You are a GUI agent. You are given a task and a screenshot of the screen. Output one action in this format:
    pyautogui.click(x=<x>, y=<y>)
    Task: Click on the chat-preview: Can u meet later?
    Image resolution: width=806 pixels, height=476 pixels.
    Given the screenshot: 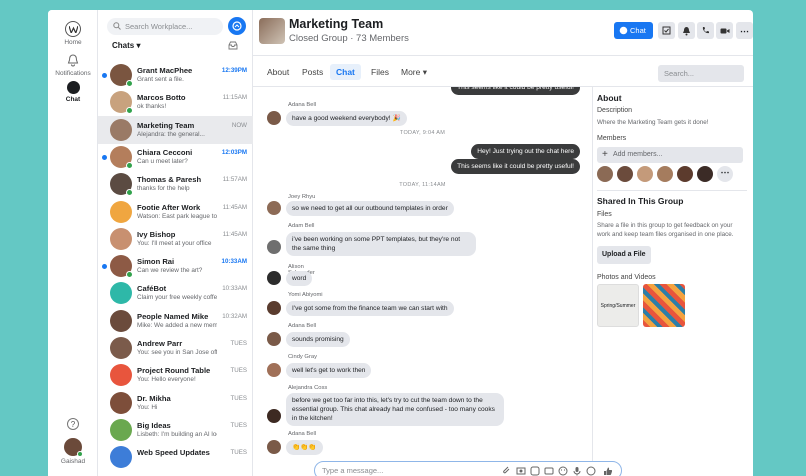 What is the action you would take?
    pyautogui.click(x=162, y=161)
    